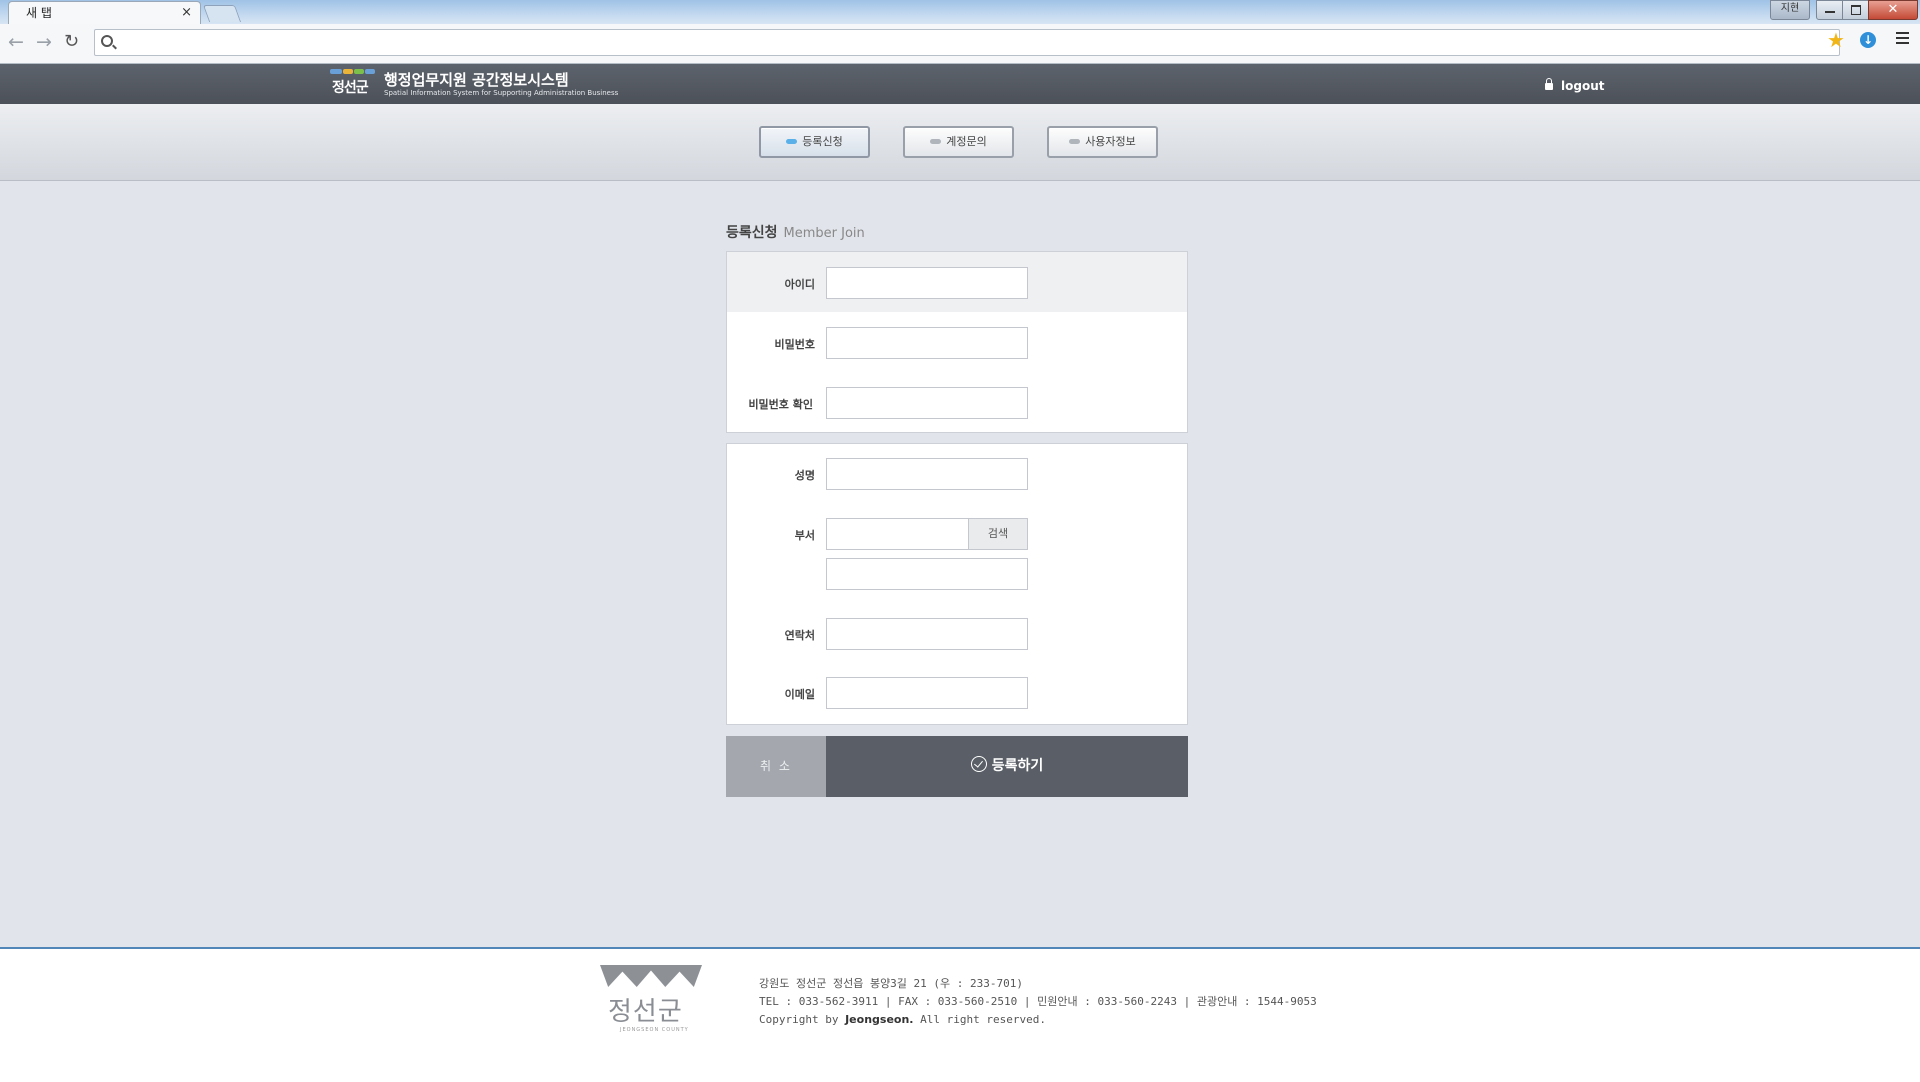 This screenshot has width=1920, height=1082. What do you see at coordinates (967, 42) in the screenshot?
I see `address-bar` at bounding box center [967, 42].